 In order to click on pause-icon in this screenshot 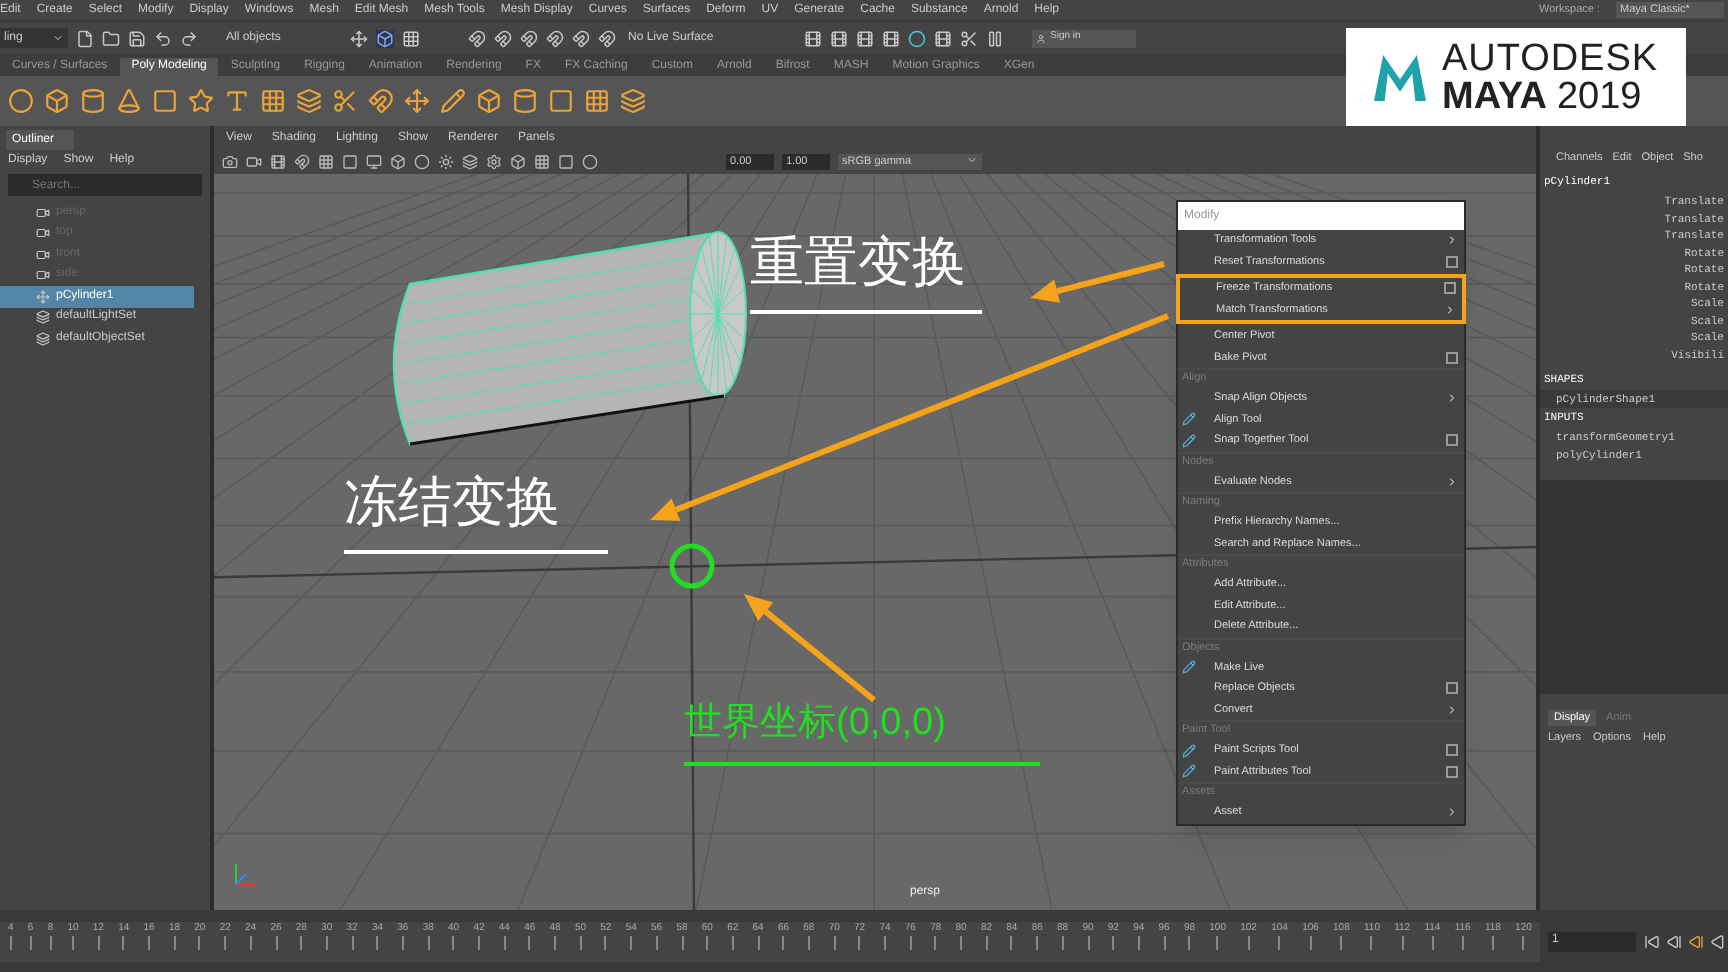, I will do `click(995, 38)`.